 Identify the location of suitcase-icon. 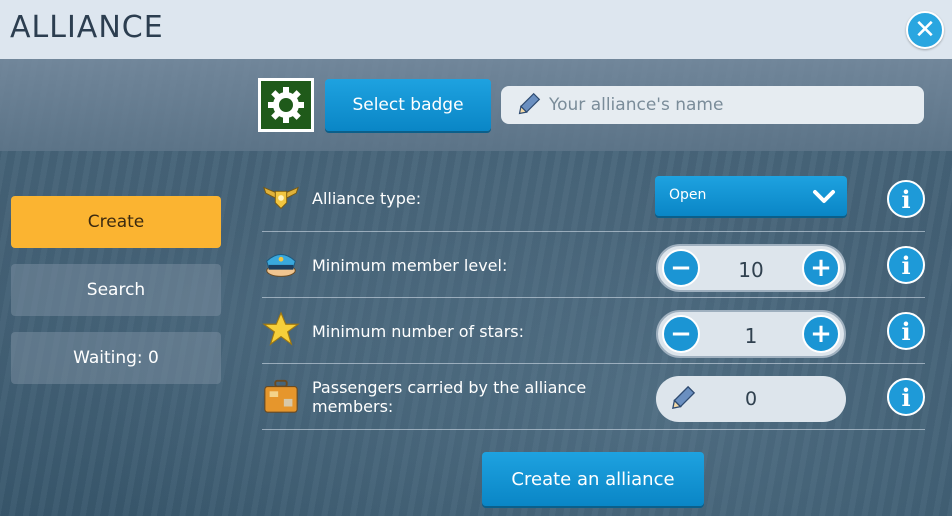
(281, 396).